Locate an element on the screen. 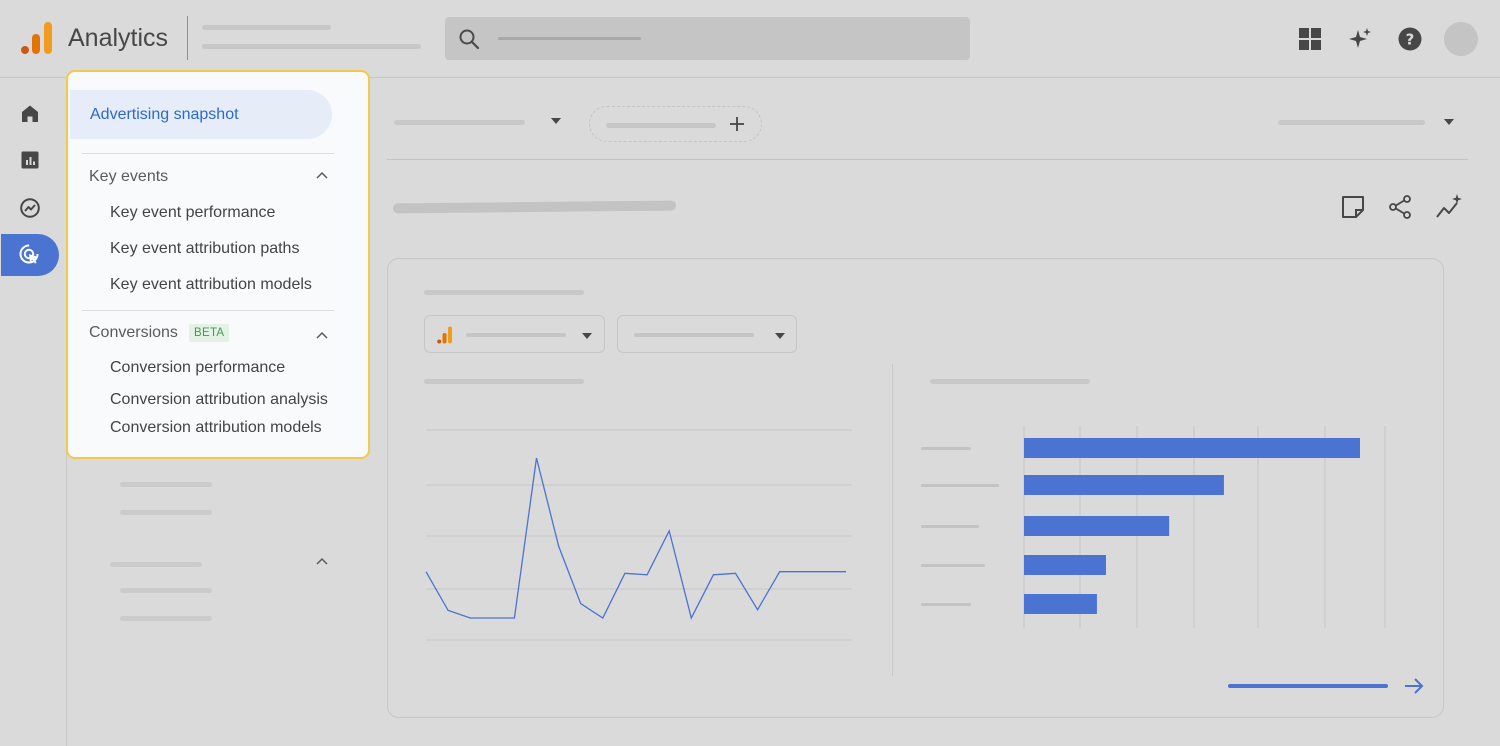  line-chart is located at coordinates (638, 535).